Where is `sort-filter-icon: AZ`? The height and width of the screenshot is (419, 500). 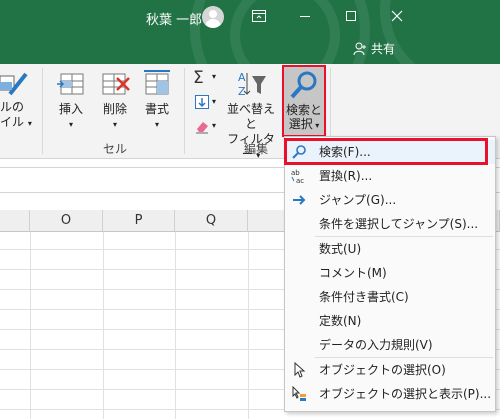
sort-filter-icon: AZ is located at coordinates (251, 84).